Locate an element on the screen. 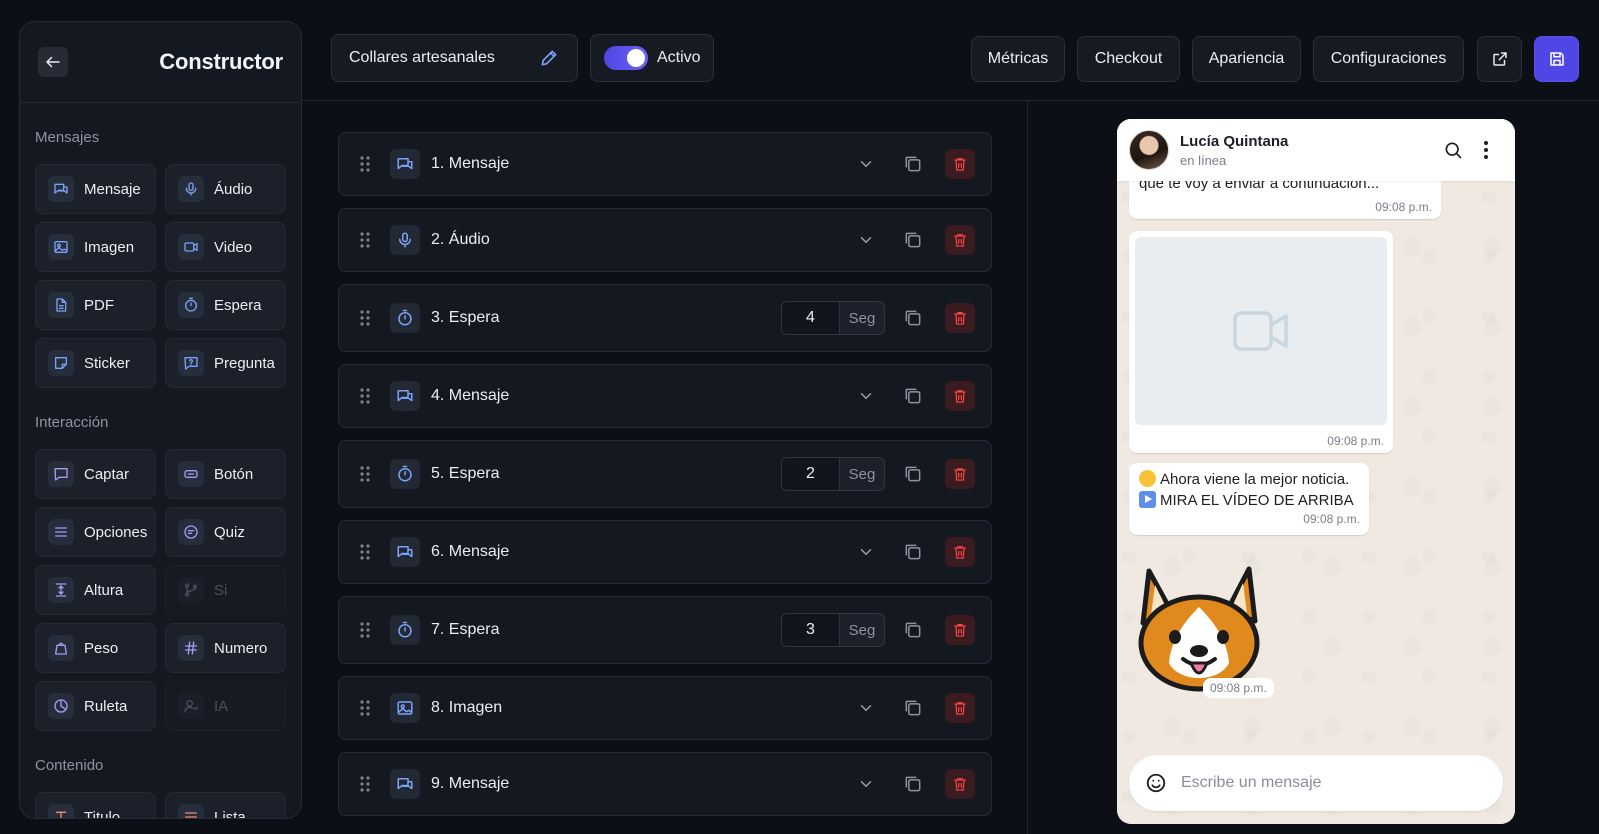  palette-item-label: Numero is located at coordinates (241, 648).